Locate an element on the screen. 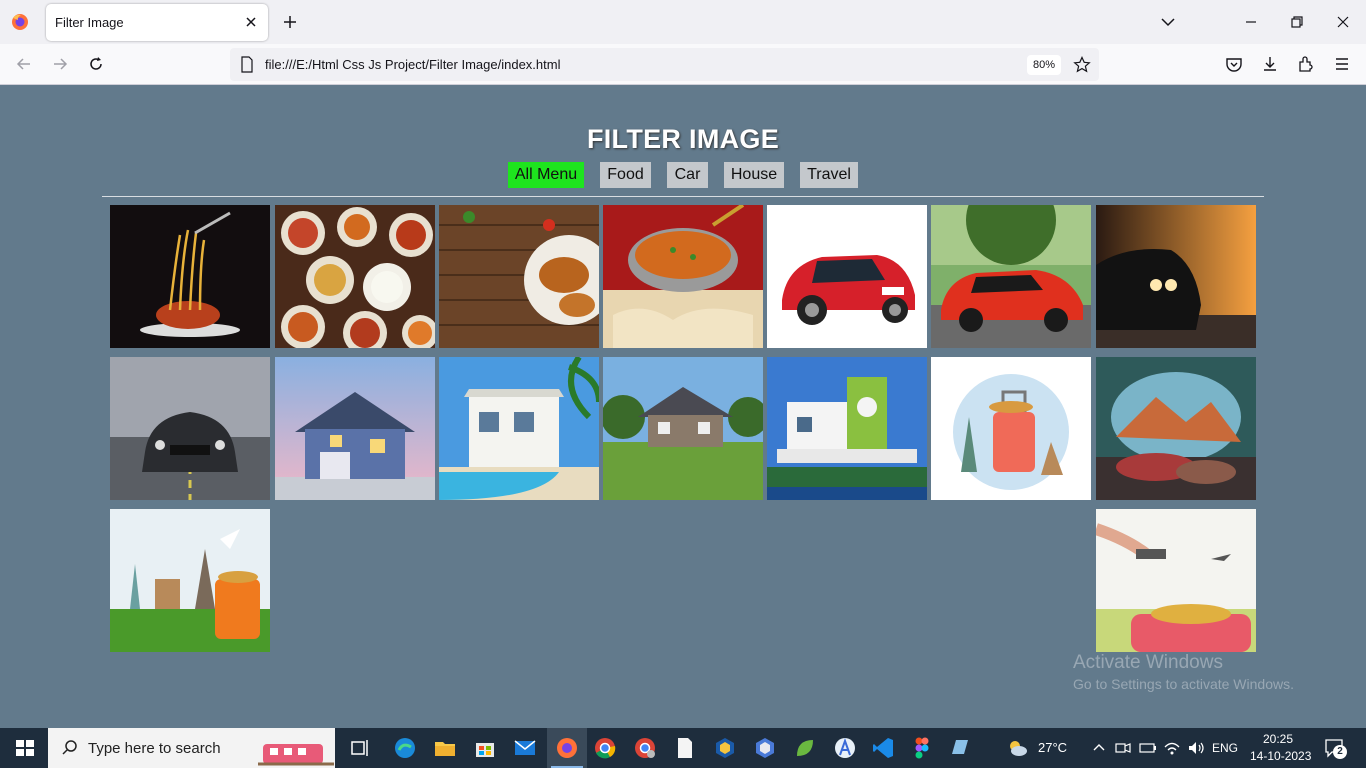  taskbar-search-box: Type here to search is located at coordinates (191, 748).